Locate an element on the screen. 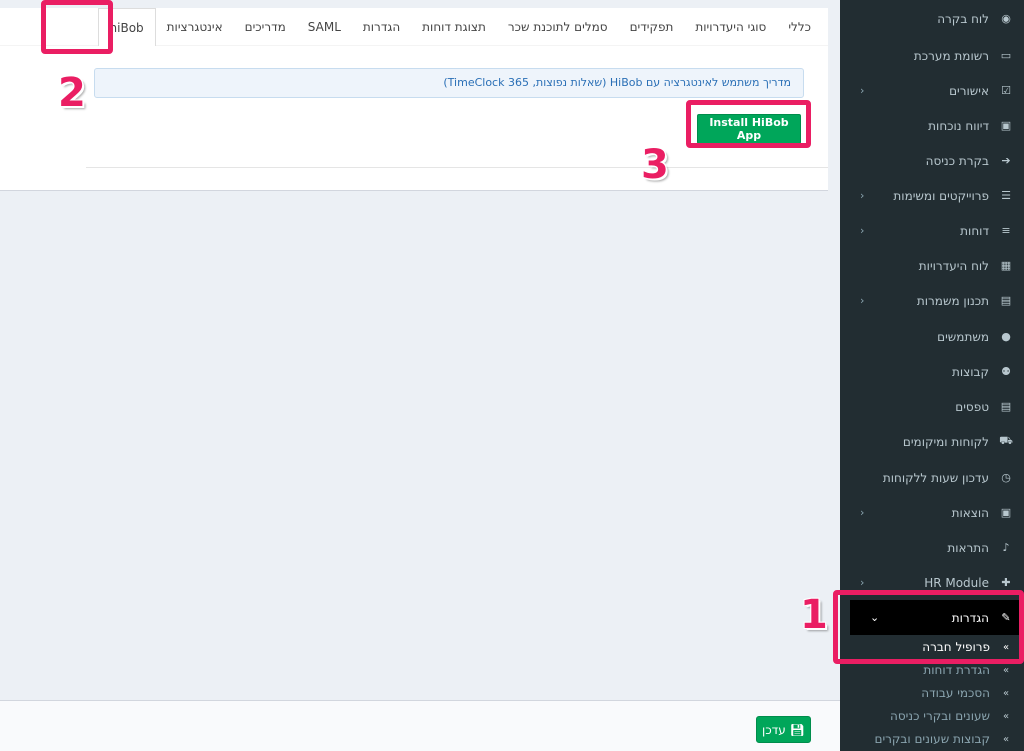 The width and height of the screenshot is (1024, 751). sidebar-subitem-label: הגדרת דוחות is located at coordinates (956, 670).